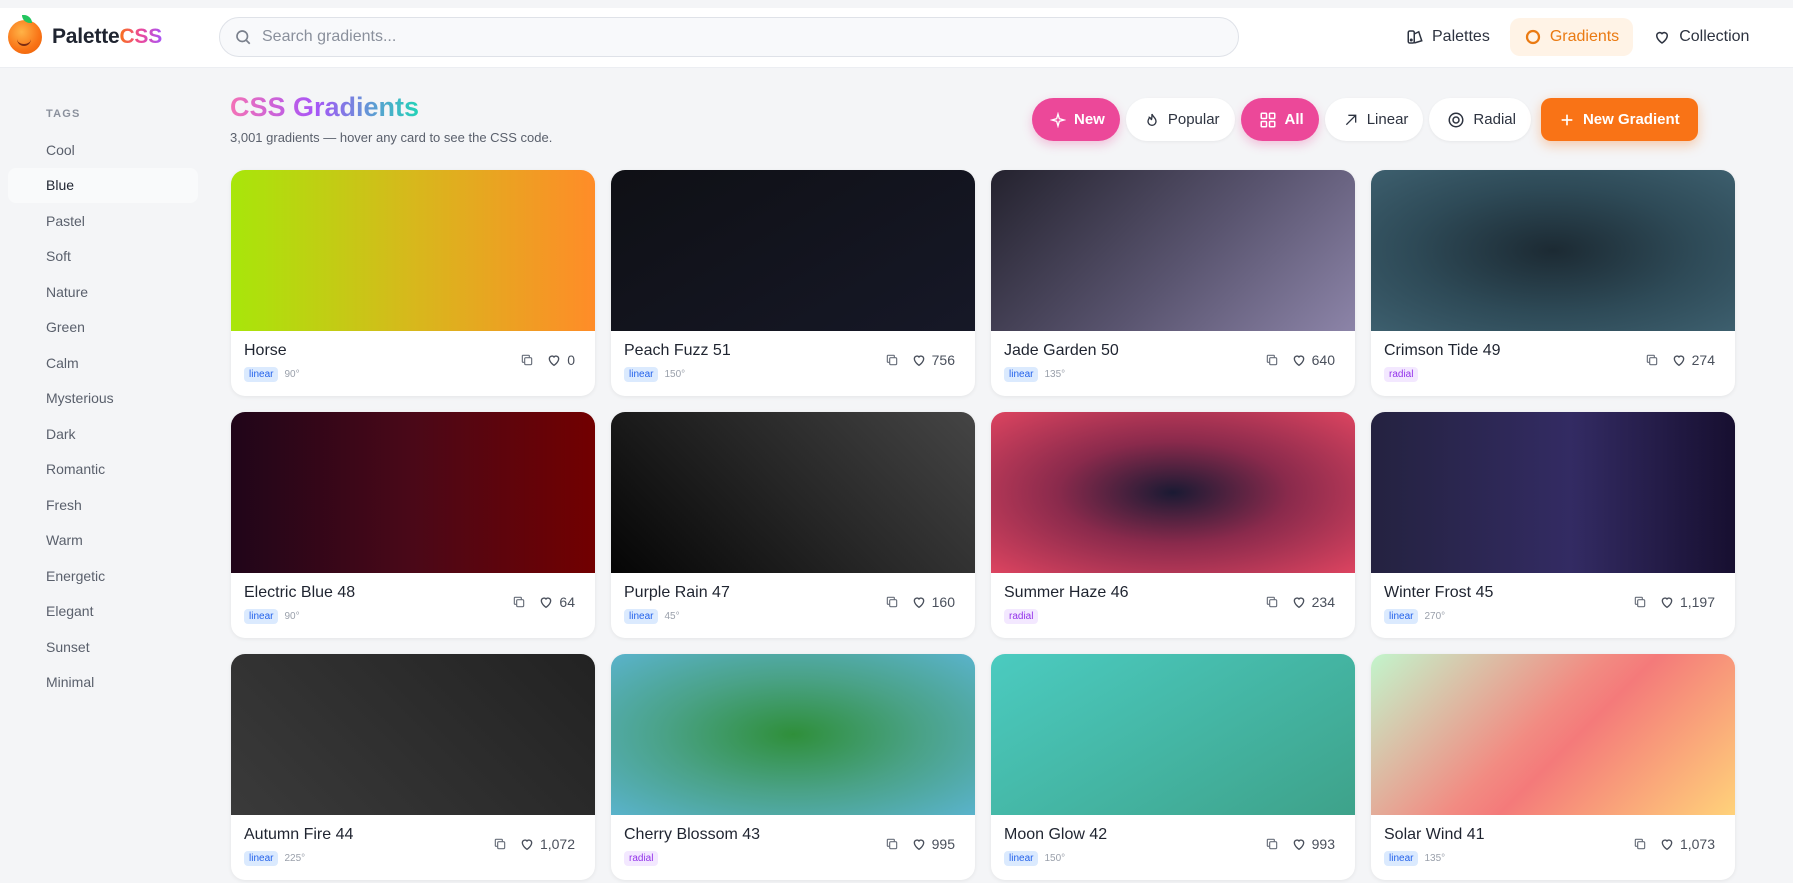  What do you see at coordinates (692, 834) in the screenshot?
I see `gradient-name: Cherry Blossom 43` at bounding box center [692, 834].